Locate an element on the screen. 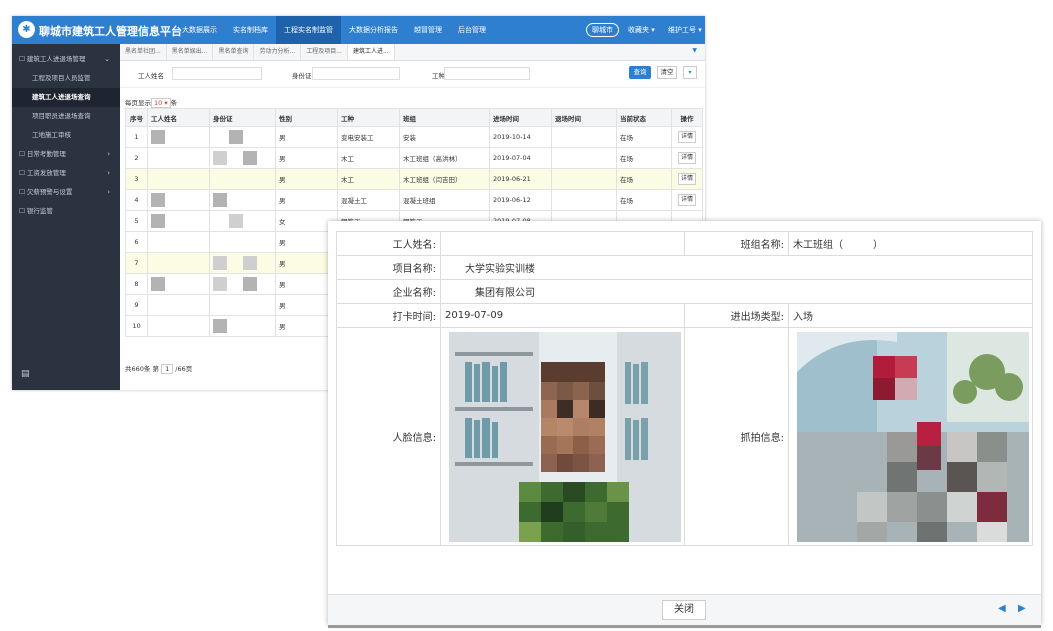 The image size is (1053, 631). capture-photo-cell is located at coordinates (910, 436).